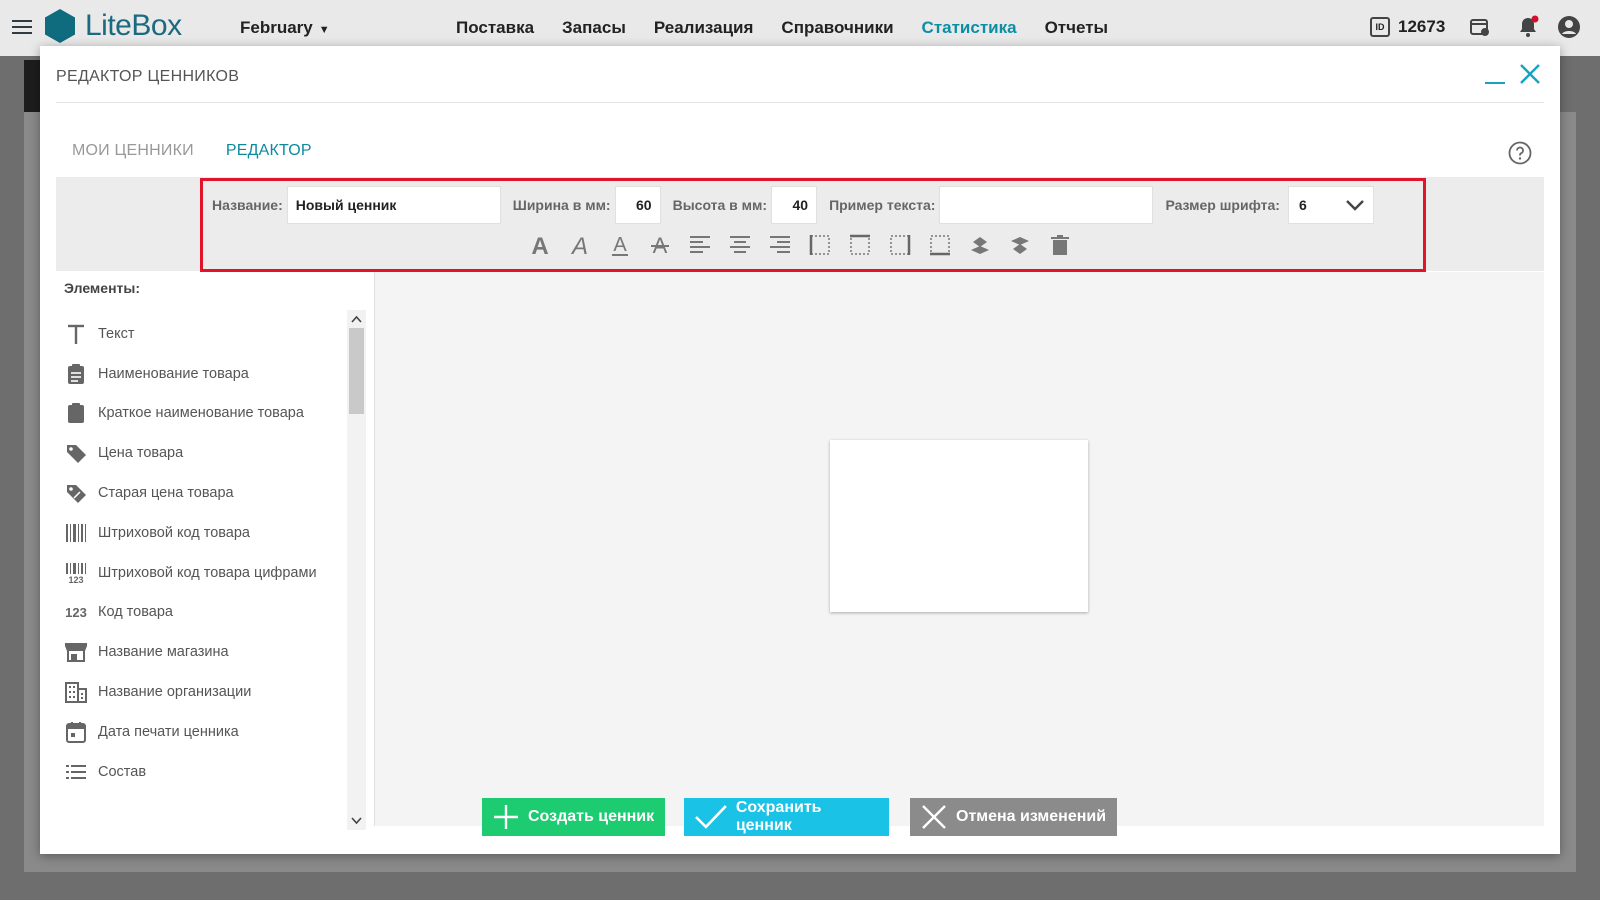  I want to click on elements-scrollbar, so click(356, 570).